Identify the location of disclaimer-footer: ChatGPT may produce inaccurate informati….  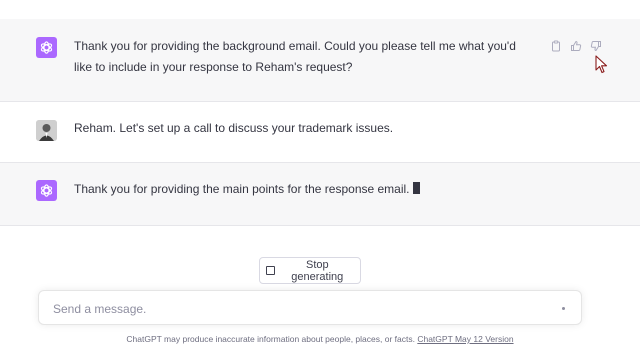
(320, 339).